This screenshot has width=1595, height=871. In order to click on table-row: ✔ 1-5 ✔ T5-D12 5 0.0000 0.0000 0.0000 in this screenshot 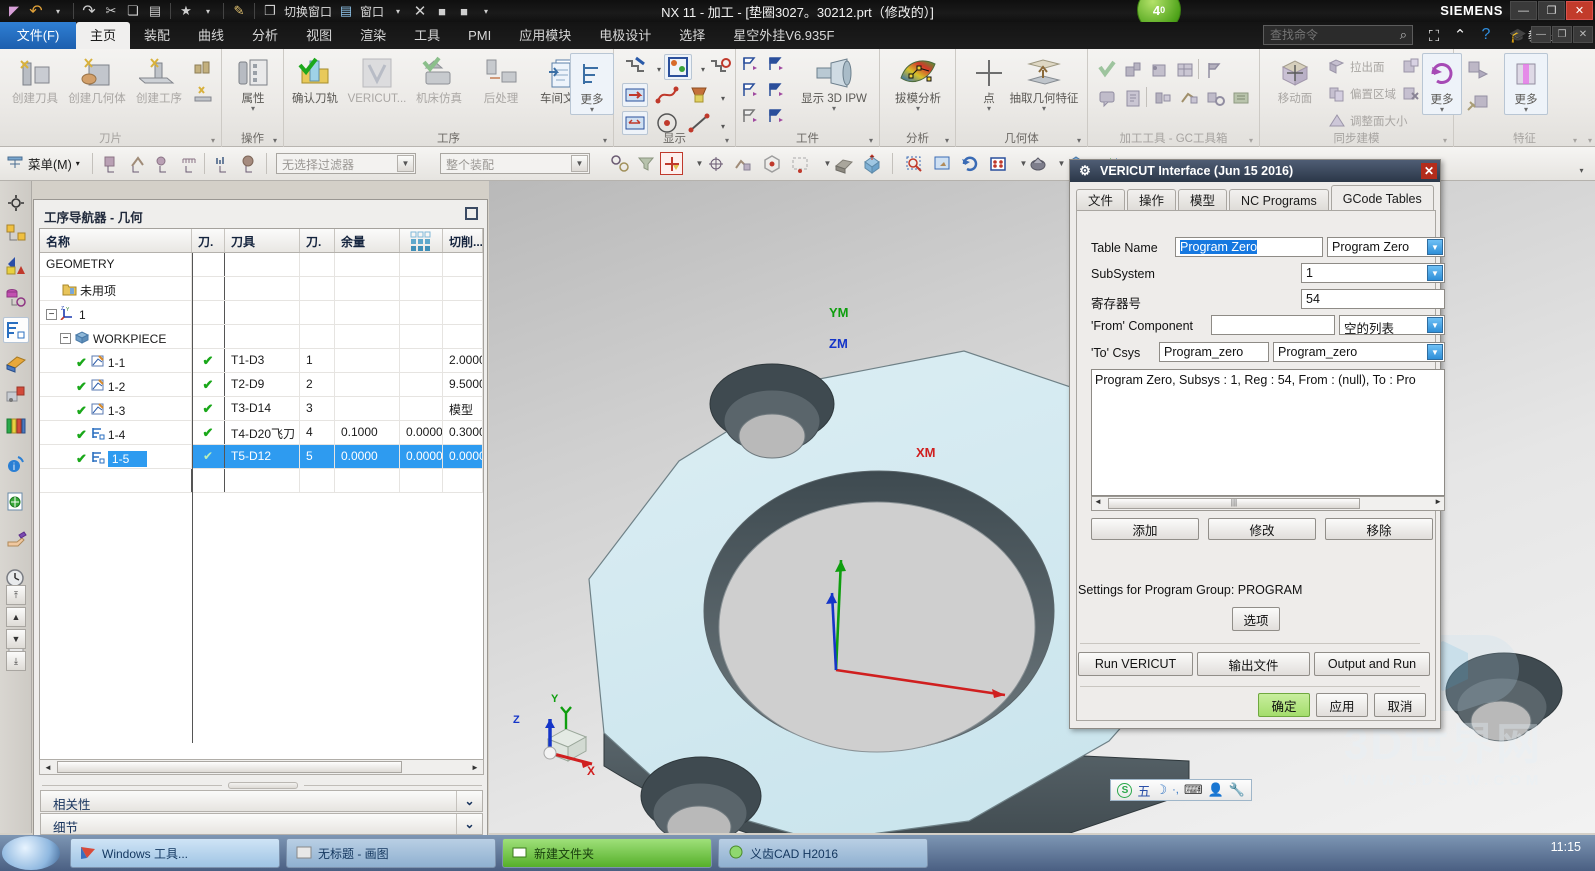, I will do `click(261, 457)`.